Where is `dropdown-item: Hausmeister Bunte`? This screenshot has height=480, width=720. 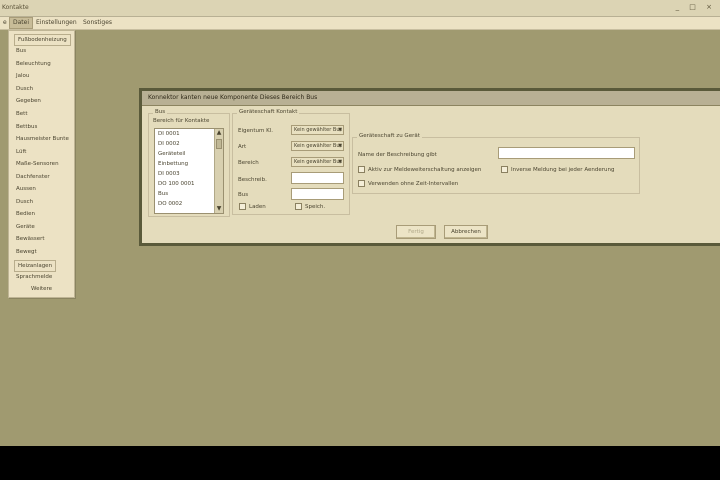
dropdown-item: Hausmeister Bunte is located at coordinates (42, 139).